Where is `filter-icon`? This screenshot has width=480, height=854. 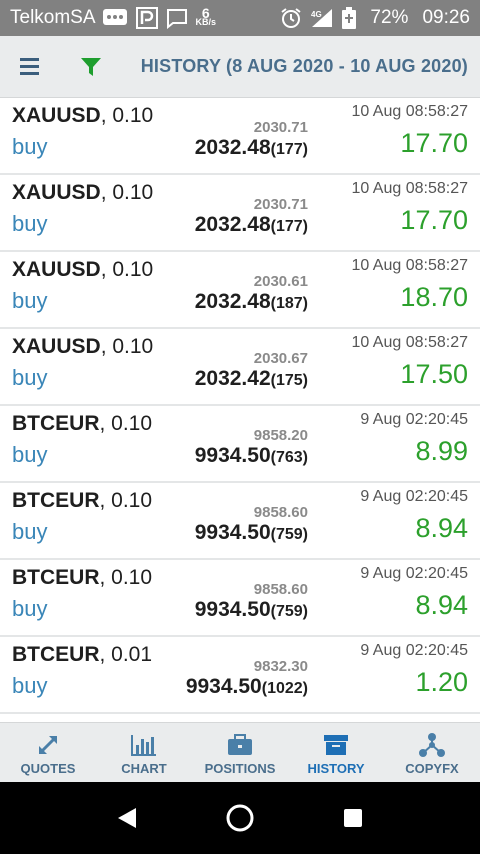
filter-icon is located at coordinates (91, 67).